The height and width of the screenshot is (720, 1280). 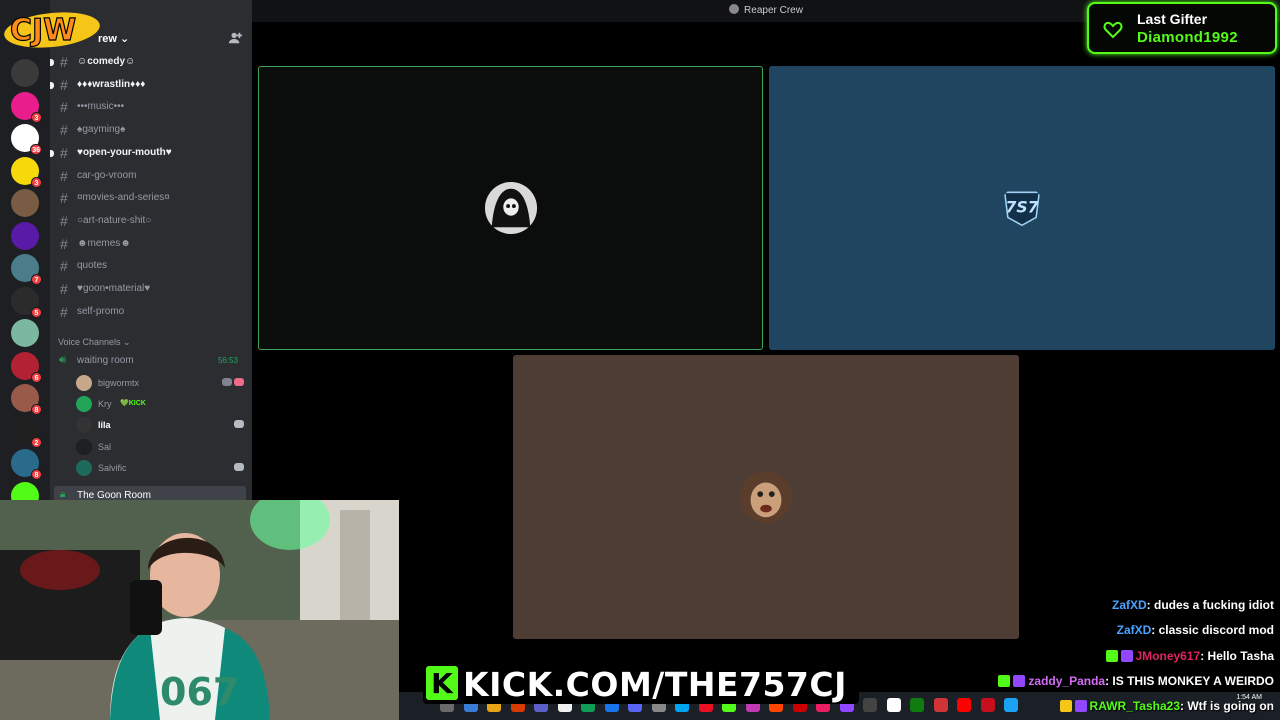 What do you see at coordinates (105, 404) in the screenshot?
I see `voice-user-name: Kry` at bounding box center [105, 404].